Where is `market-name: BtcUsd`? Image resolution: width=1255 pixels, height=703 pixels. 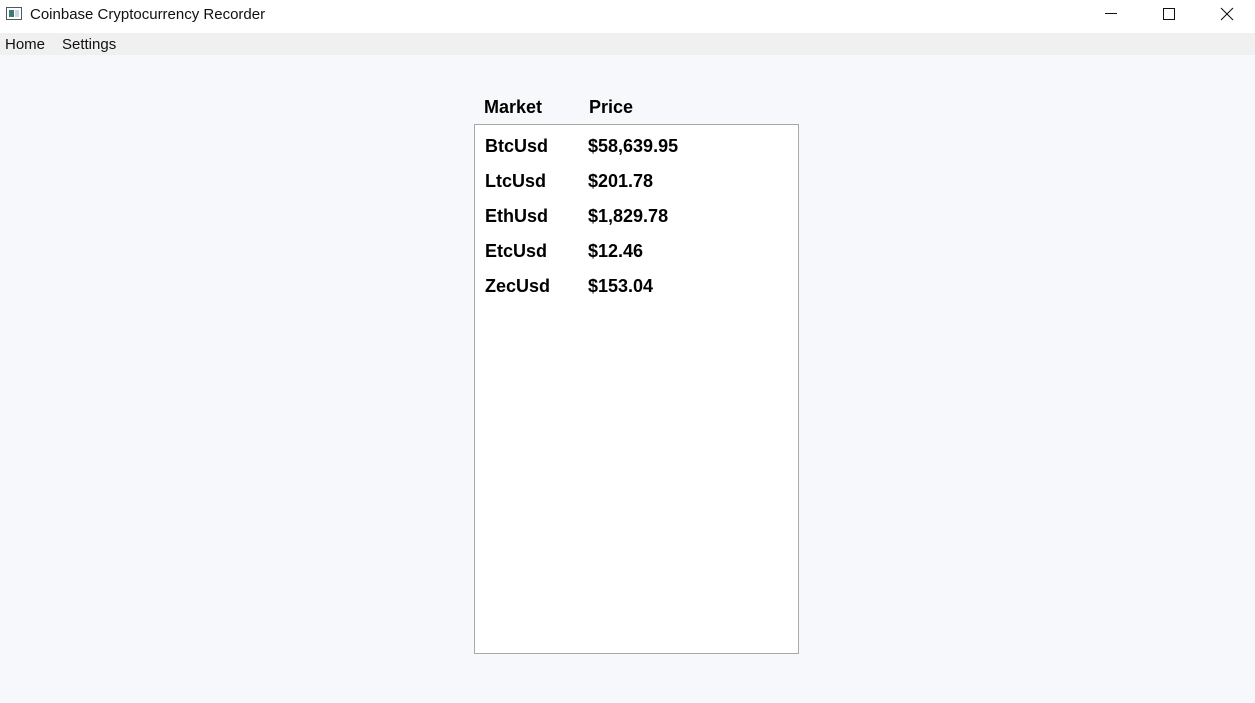
market-name: BtcUsd is located at coordinates (517, 146).